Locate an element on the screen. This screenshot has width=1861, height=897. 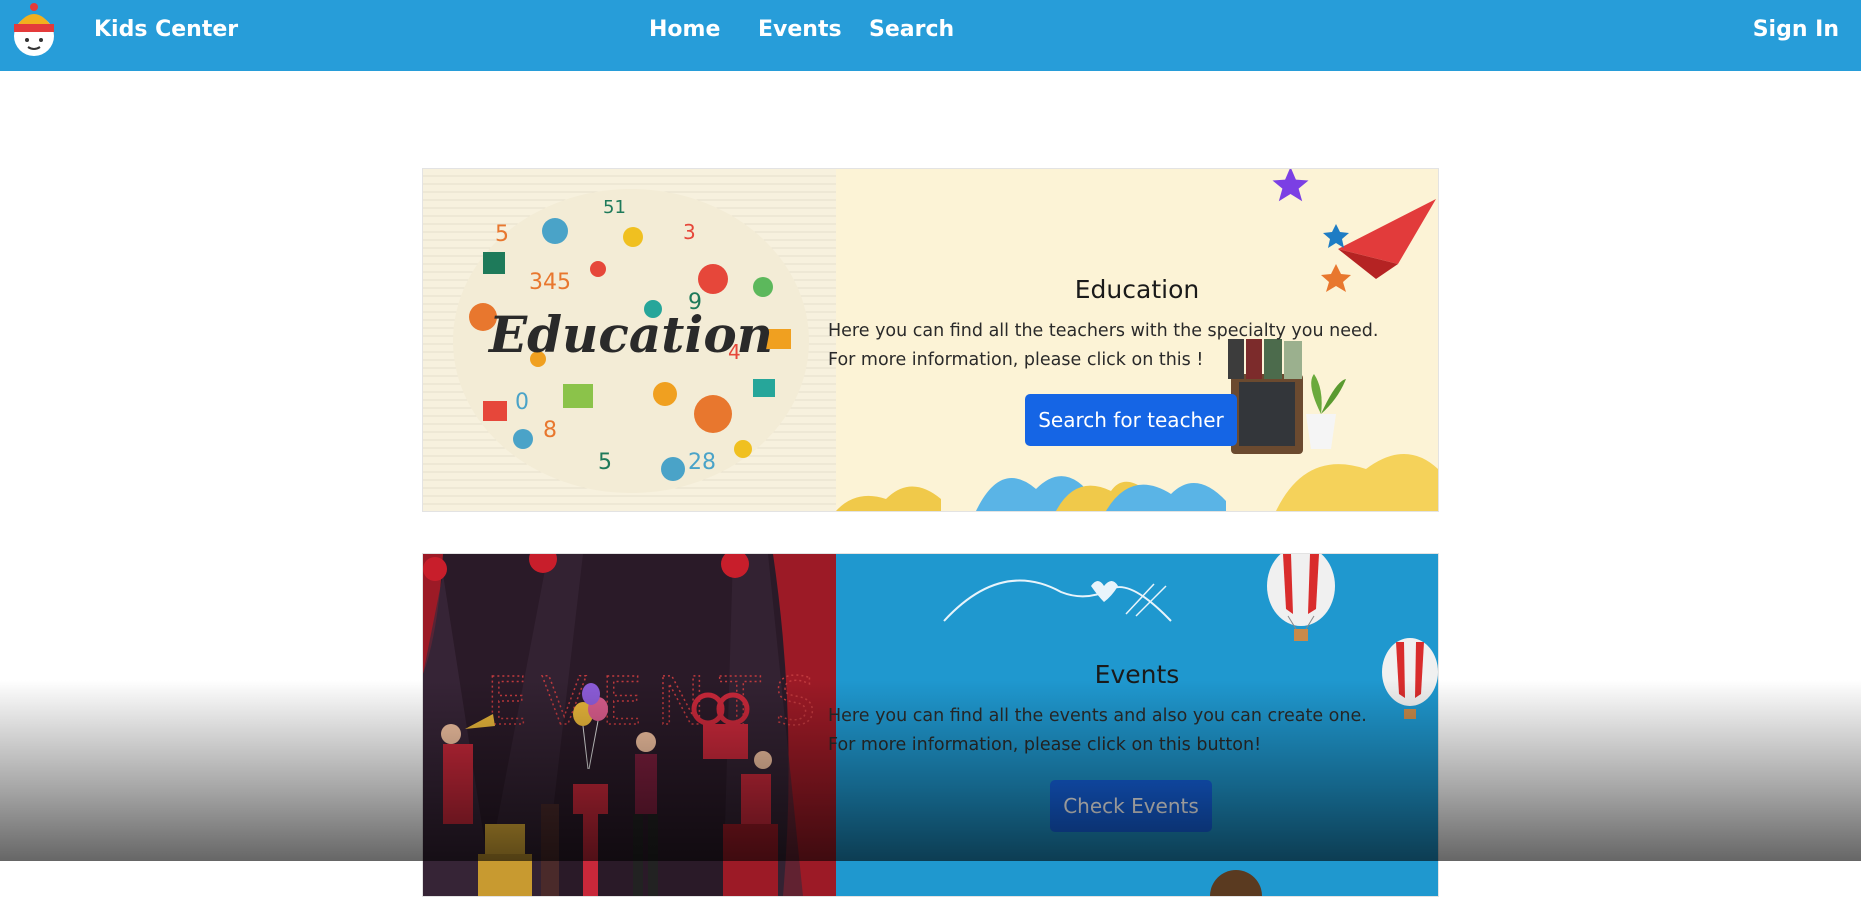
check-events-button: Check Events is located at coordinates (1131, 806).